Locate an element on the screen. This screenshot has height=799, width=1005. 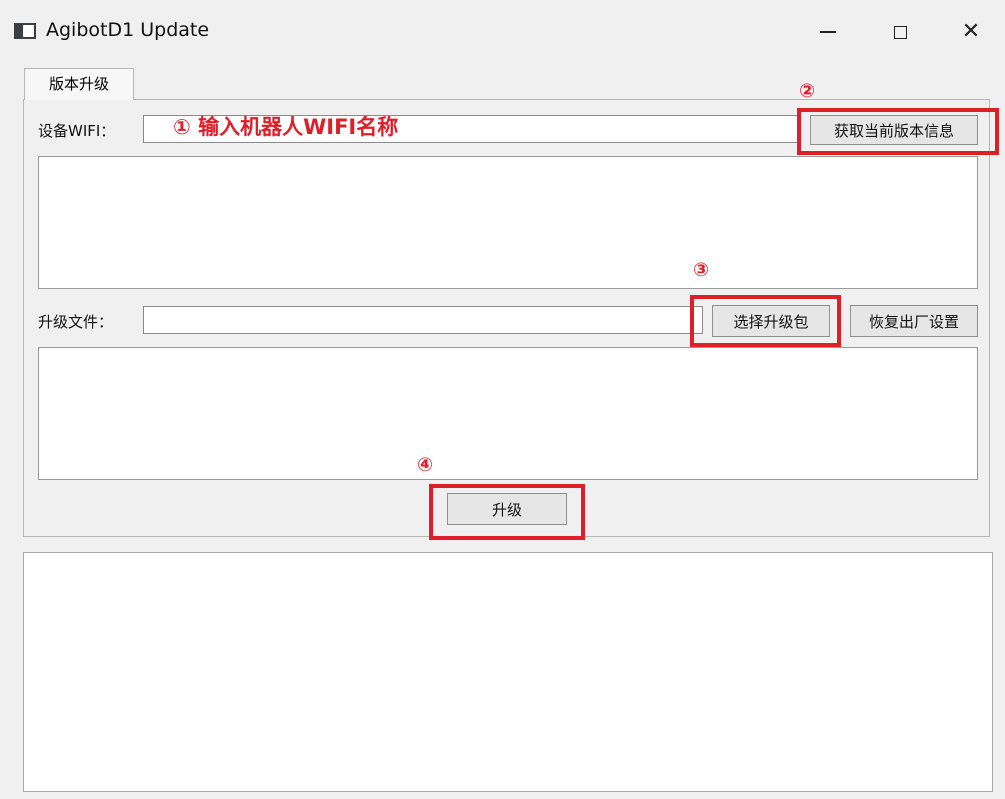
maximize-button is located at coordinates (900, 32).